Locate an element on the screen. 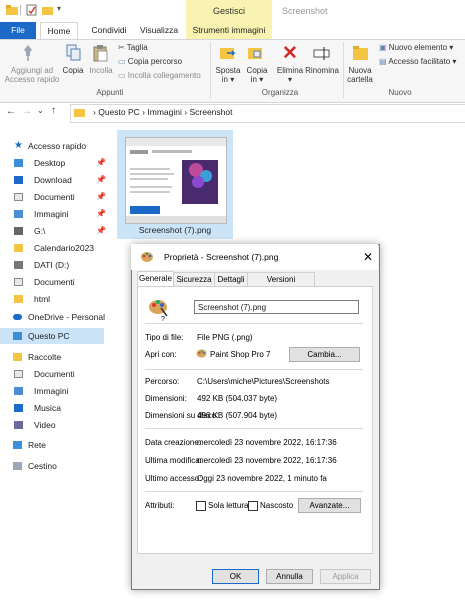  pin-quick-access-button: Aggiungi ad Accesso rapido is located at coordinates (32, 75).